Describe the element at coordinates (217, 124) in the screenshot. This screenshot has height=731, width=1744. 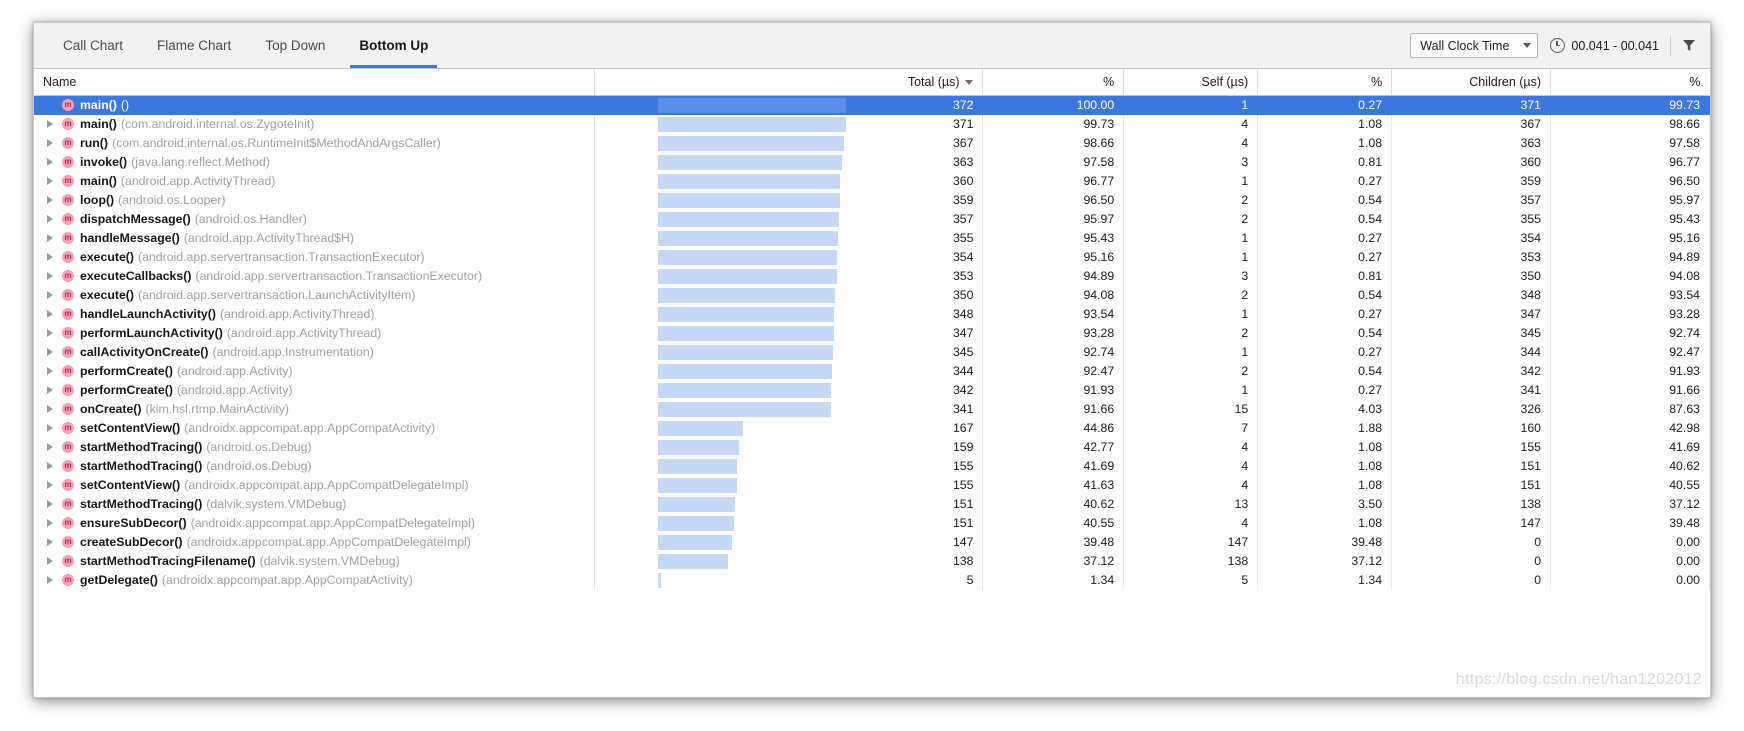
I see `method-package: (com.android.internal.os.ZygoteInit)` at that location.